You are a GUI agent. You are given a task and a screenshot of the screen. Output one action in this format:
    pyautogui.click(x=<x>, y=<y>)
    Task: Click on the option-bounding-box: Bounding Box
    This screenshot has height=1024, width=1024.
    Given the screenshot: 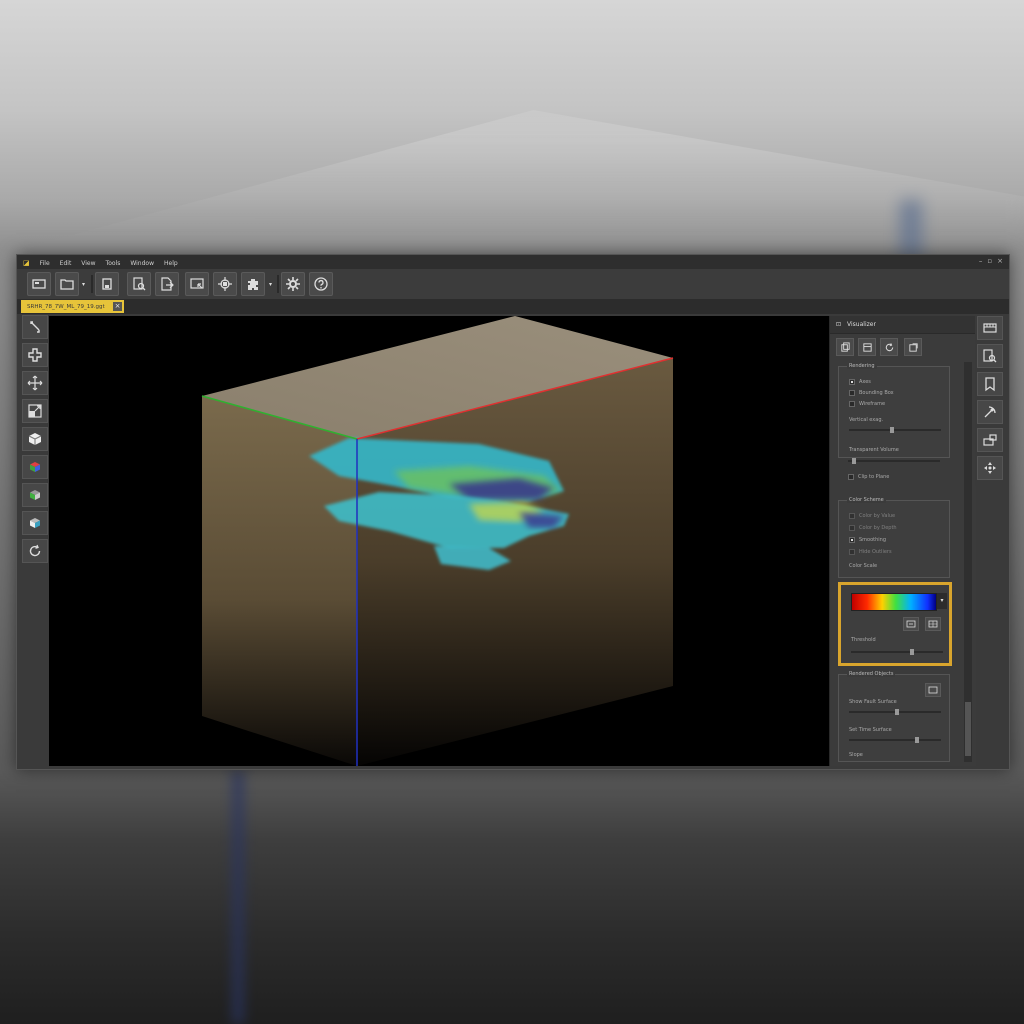 What is the action you would take?
    pyautogui.click(x=871, y=393)
    